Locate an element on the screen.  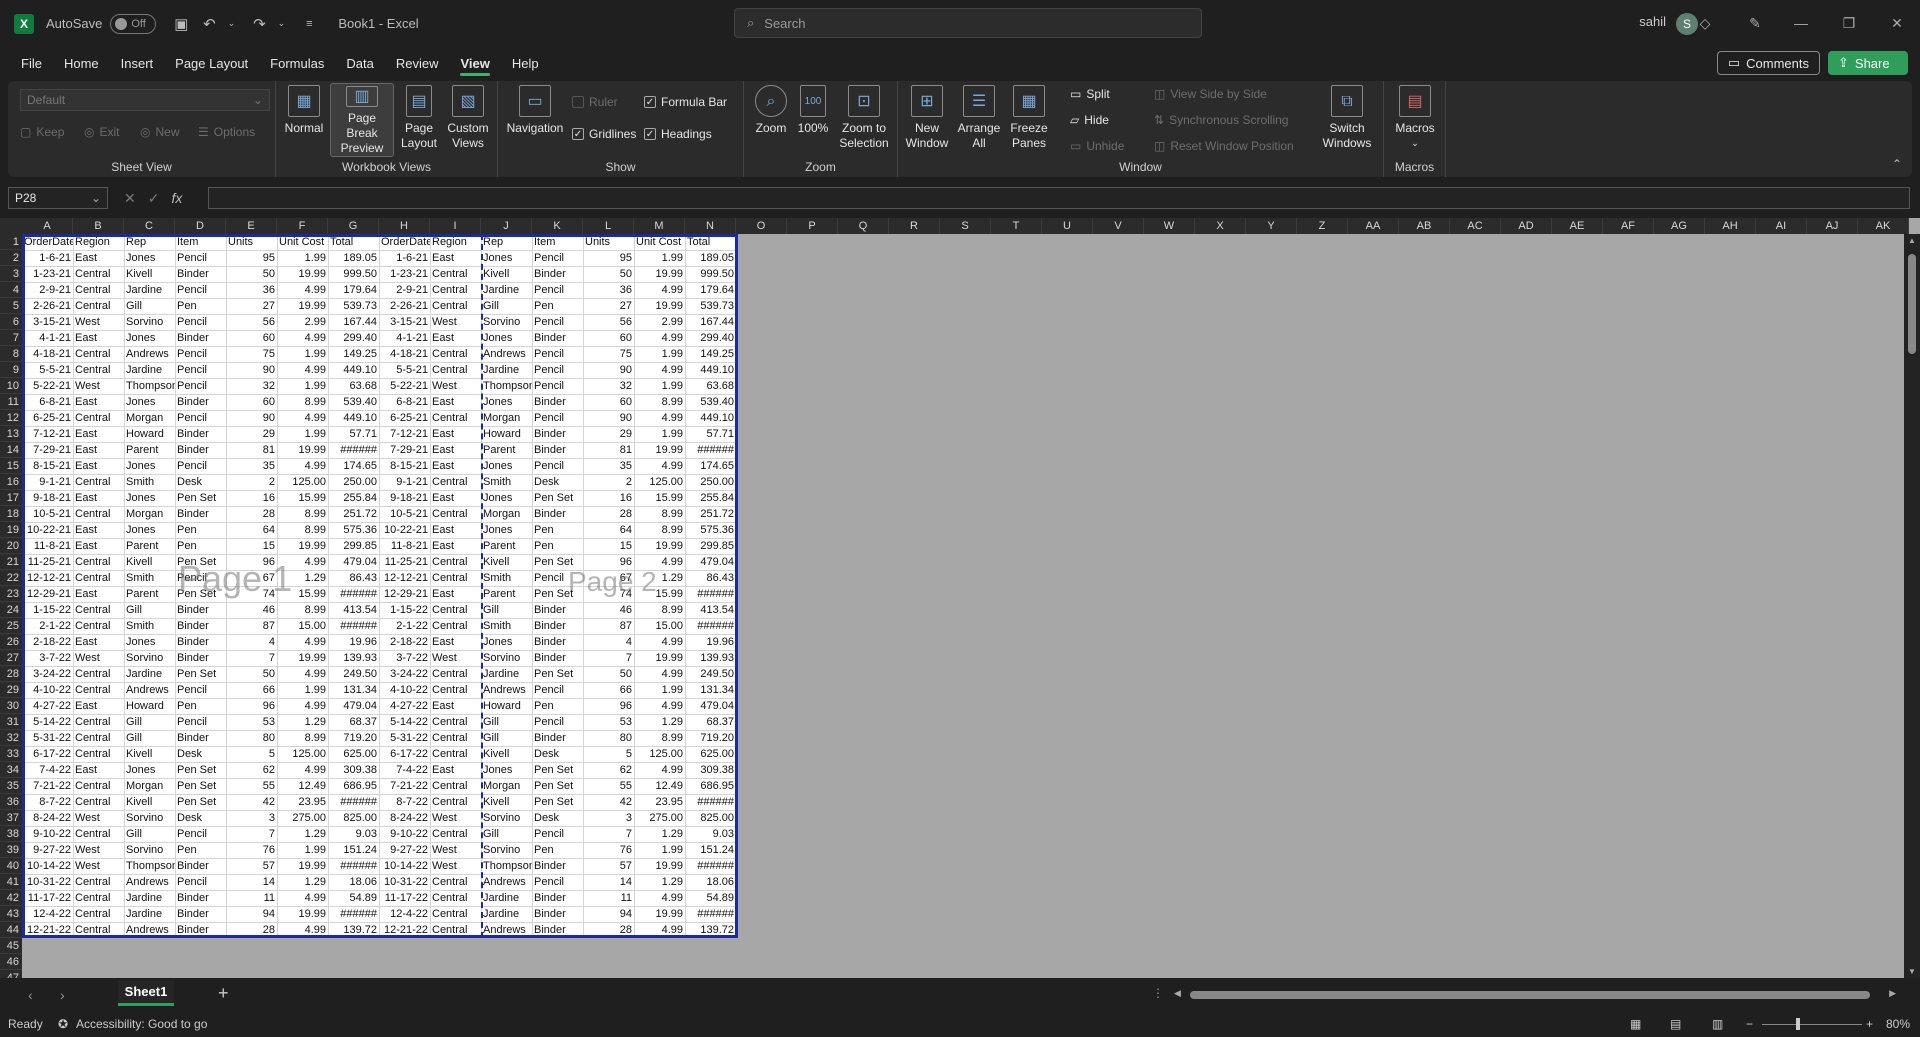
row-header: 45 is located at coordinates (11, 946).